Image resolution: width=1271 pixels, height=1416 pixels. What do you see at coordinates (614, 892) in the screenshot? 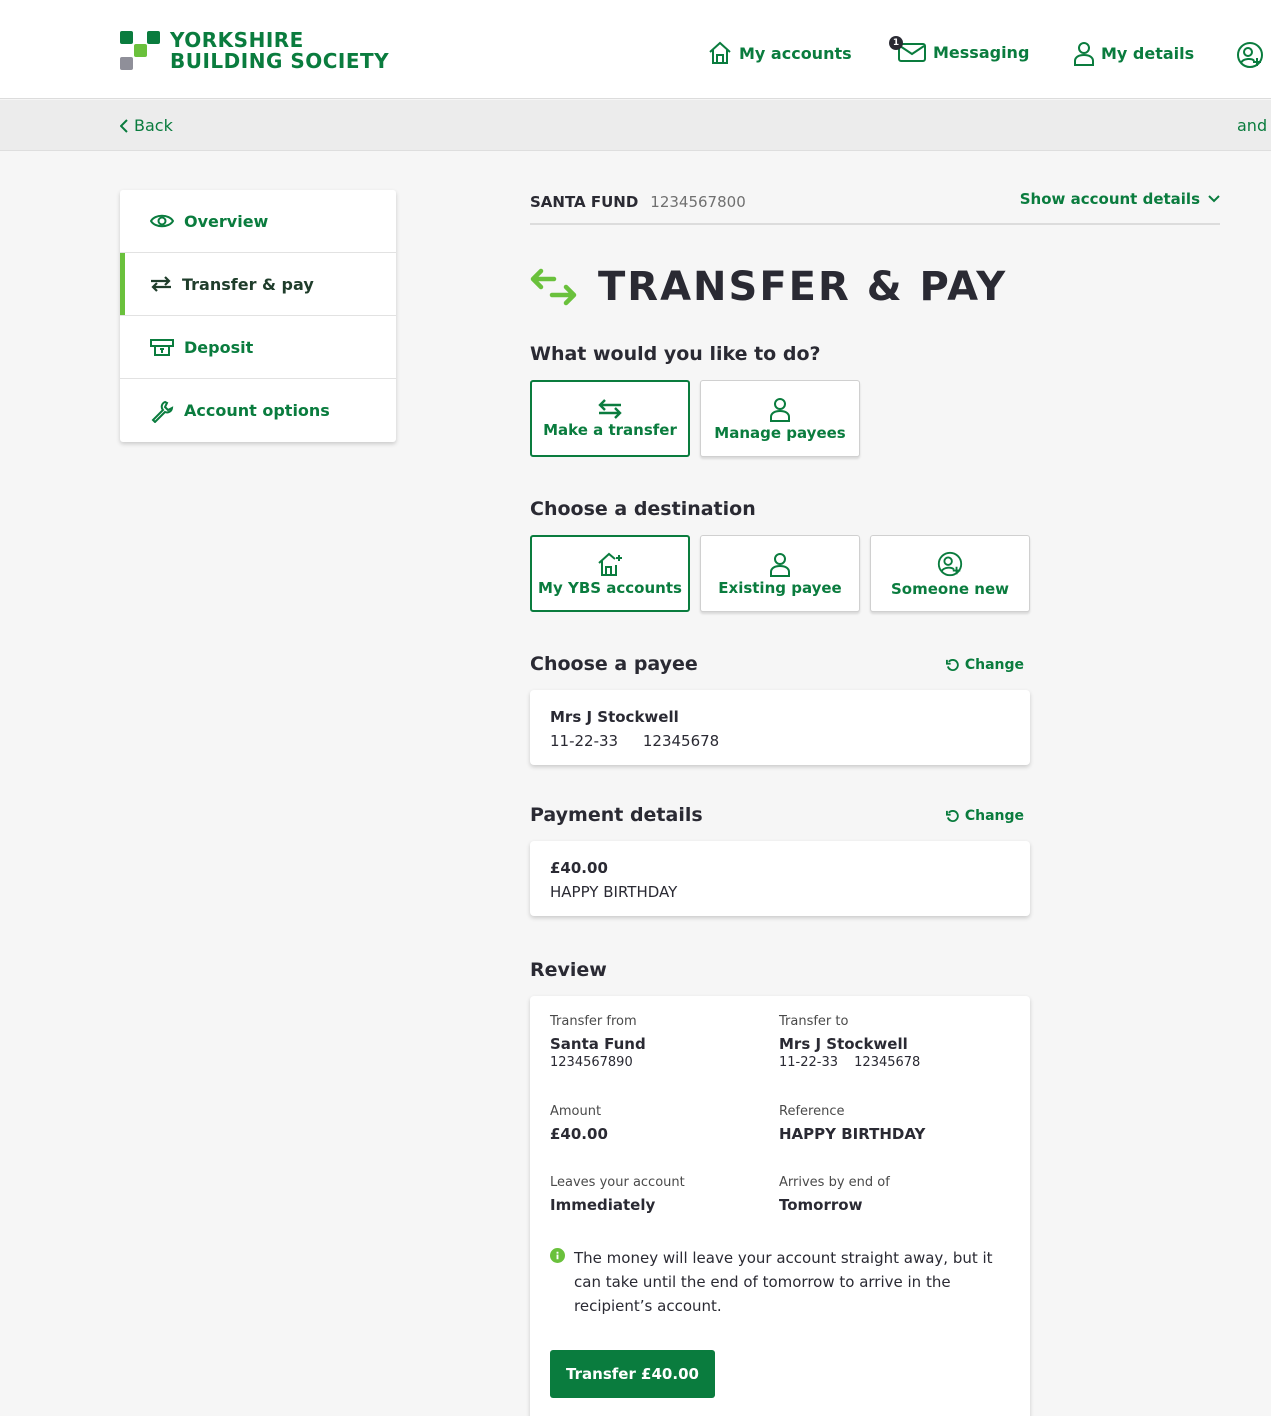
I see `payment-reference: HAPPY BIRTHDAY` at bounding box center [614, 892].